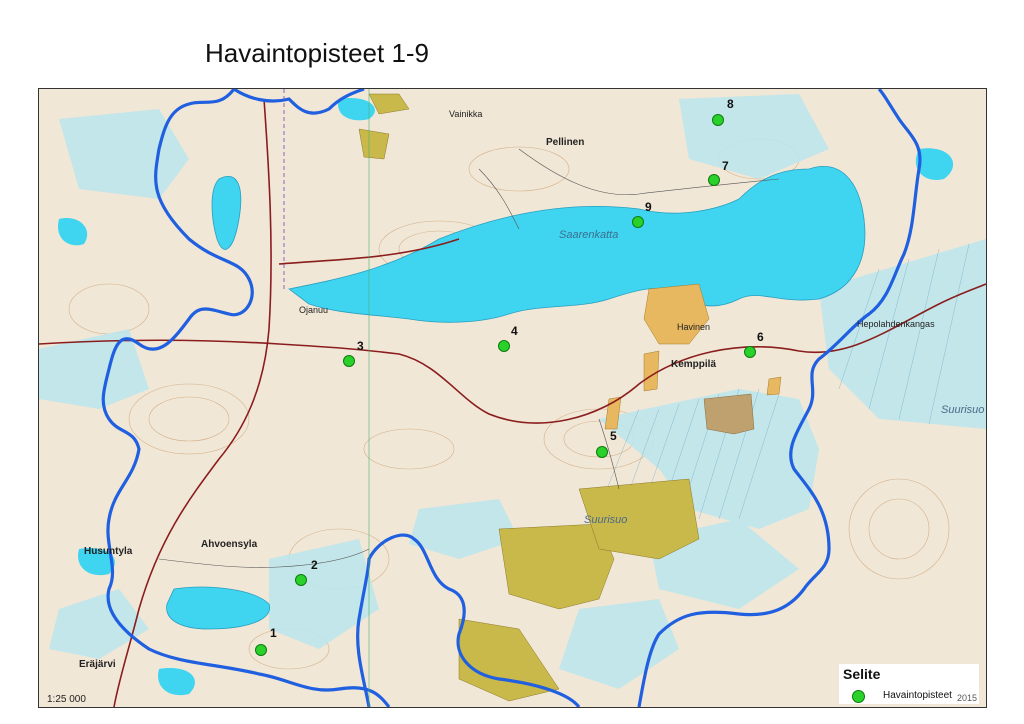 The height and width of the screenshot is (724, 1024). Describe the element at coordinates (273, 633) in the screenshot. I see `point-label-1: 1` at that location.